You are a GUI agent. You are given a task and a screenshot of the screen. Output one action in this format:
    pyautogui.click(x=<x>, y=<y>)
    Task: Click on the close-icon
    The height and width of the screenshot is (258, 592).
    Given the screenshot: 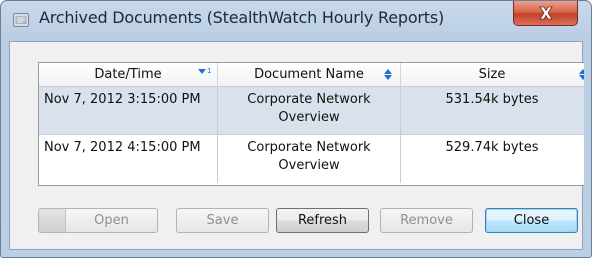 What is the action you would take?
    pyautogui.click(x=545, y=13)
    